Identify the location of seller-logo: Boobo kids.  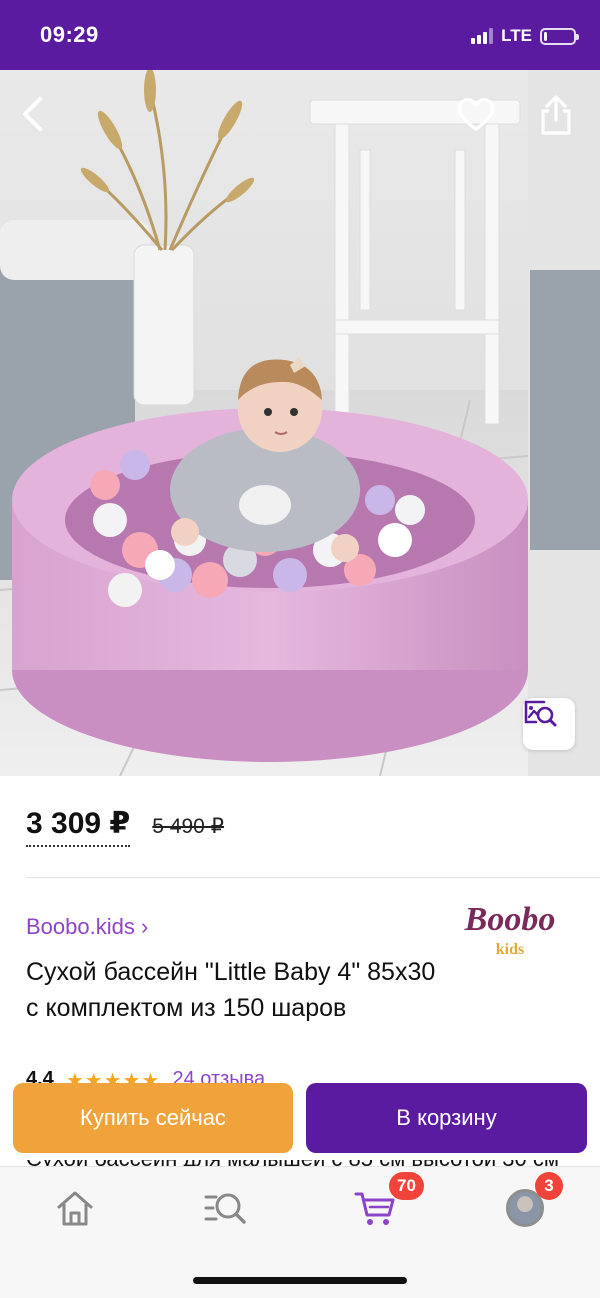
(510, 931).